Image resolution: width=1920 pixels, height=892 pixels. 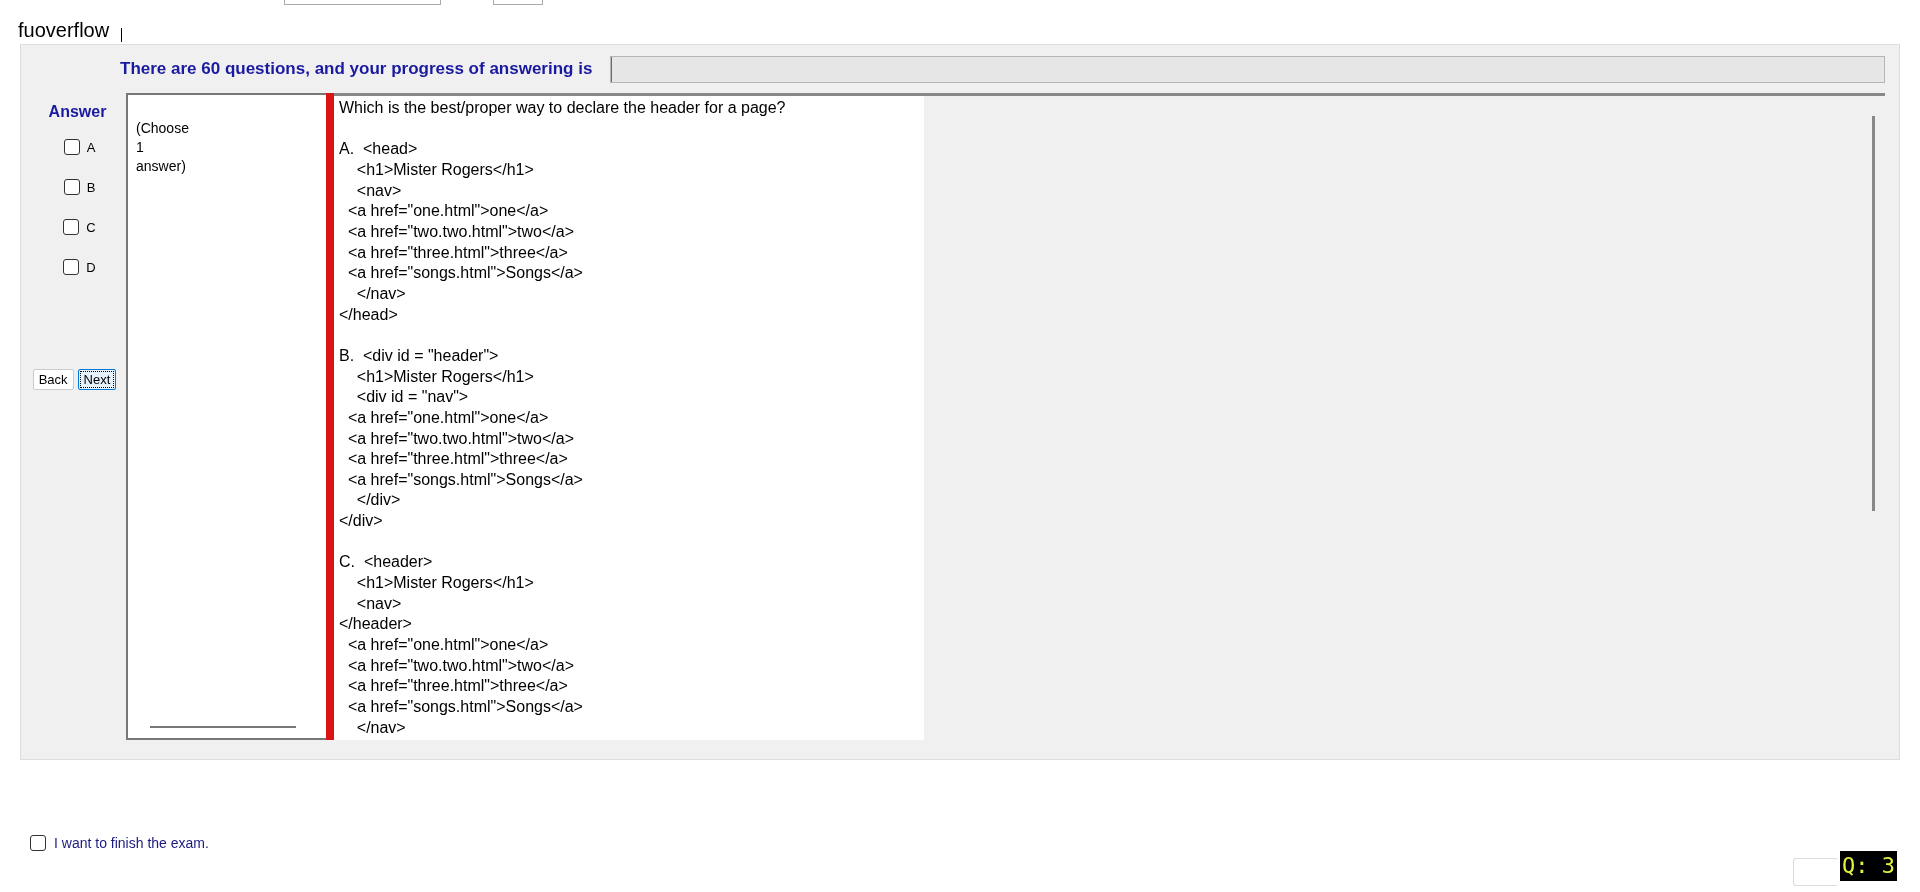 I want to click on finish-checkbox, so click(x=38, y=843).